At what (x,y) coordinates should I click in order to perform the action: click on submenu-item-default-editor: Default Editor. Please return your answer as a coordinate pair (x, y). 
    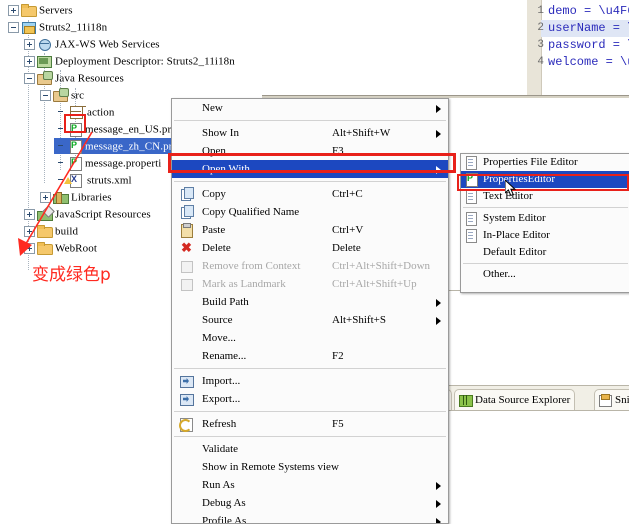
    Looking at the image, I should click on (545, 252).